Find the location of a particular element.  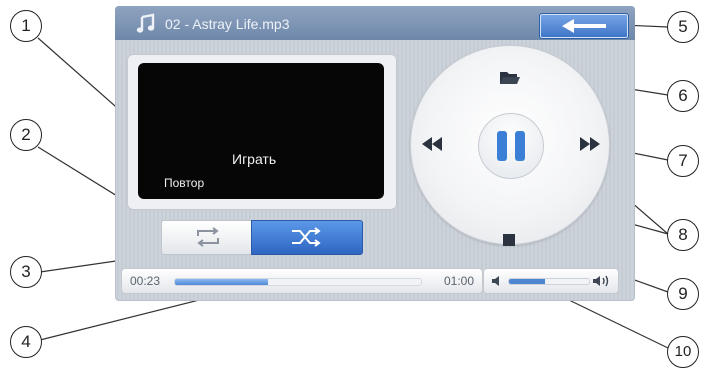

folder-icon is located at coordinates (510, 78).